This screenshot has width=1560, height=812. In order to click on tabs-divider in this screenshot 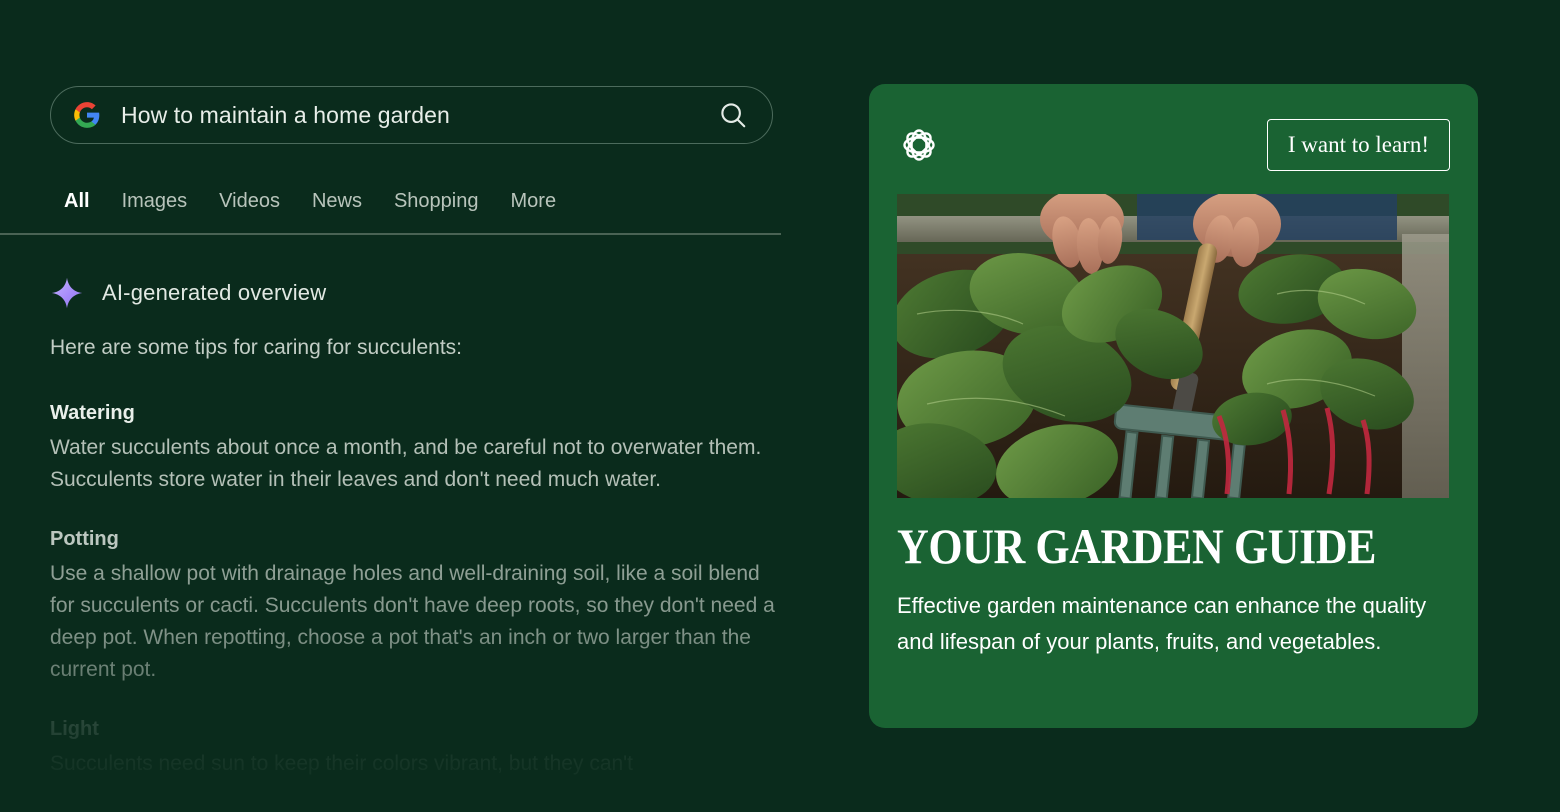, I will do `click(390, 234)`.